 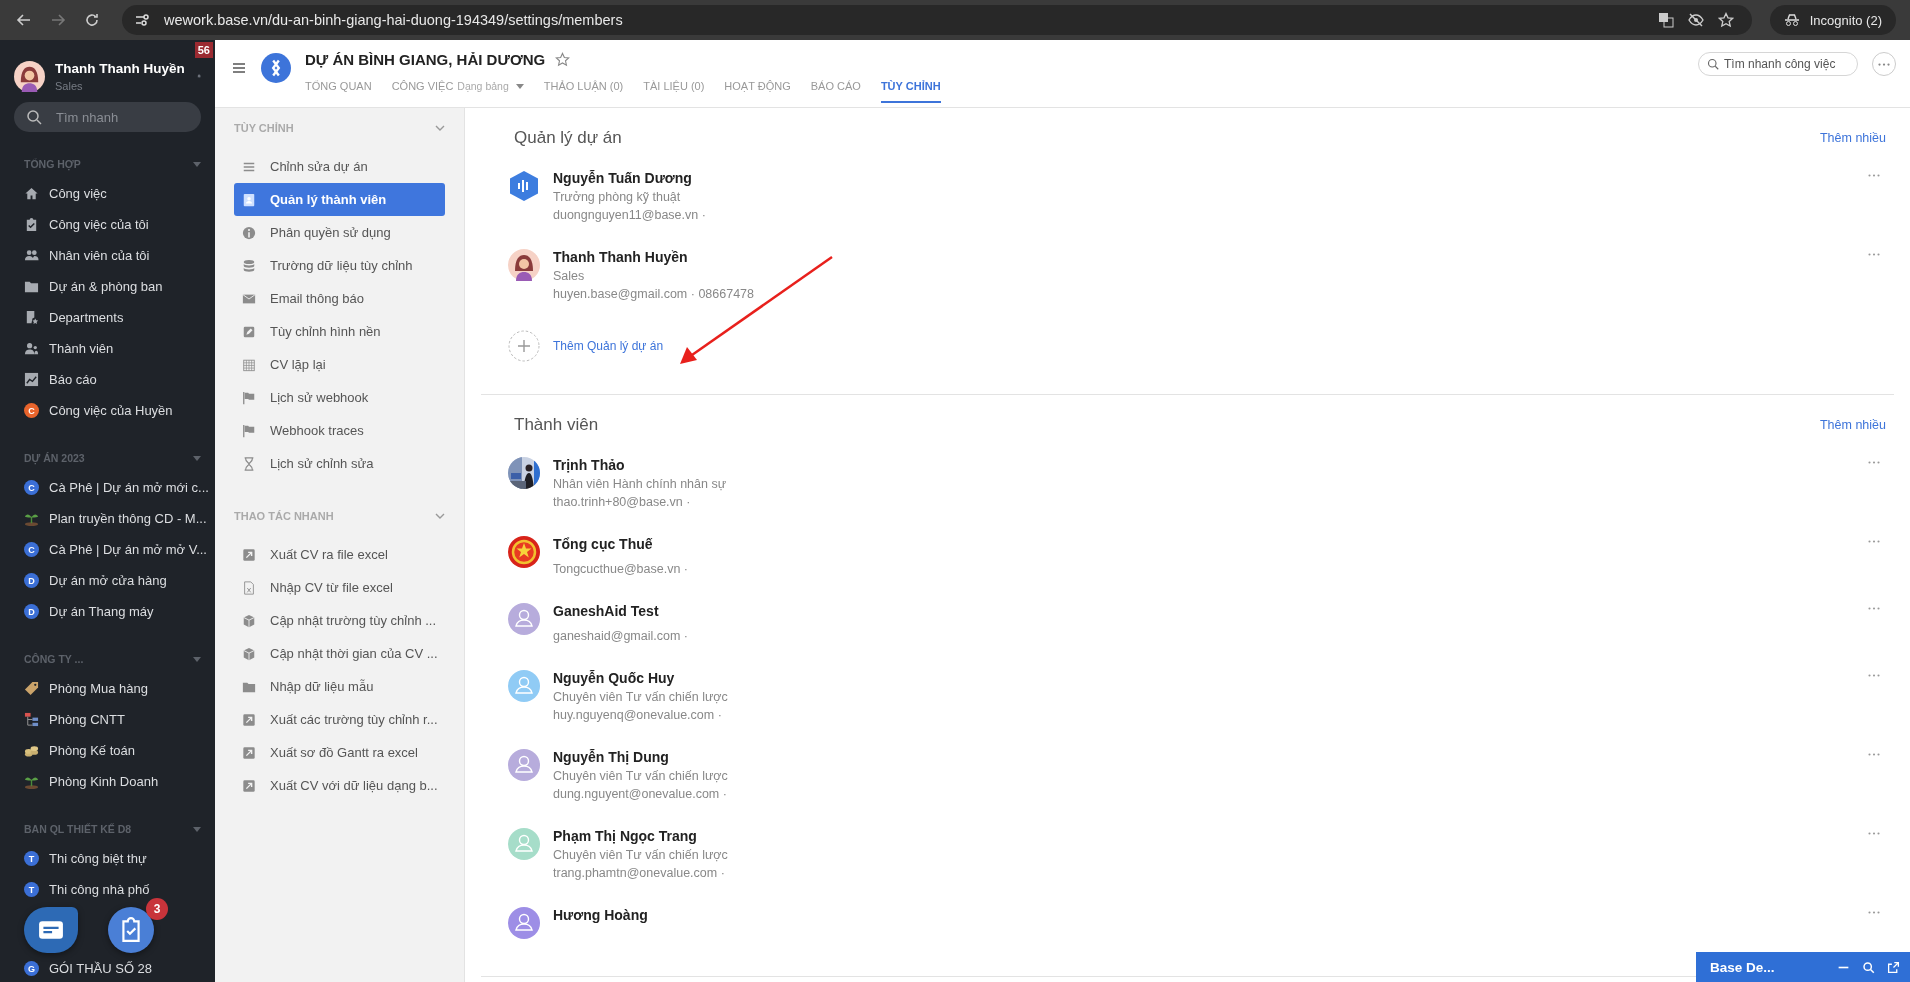 What do you see at coordinates (131, 930) in the screenshot?
I see `task-button` at bounding box center [131, 930].